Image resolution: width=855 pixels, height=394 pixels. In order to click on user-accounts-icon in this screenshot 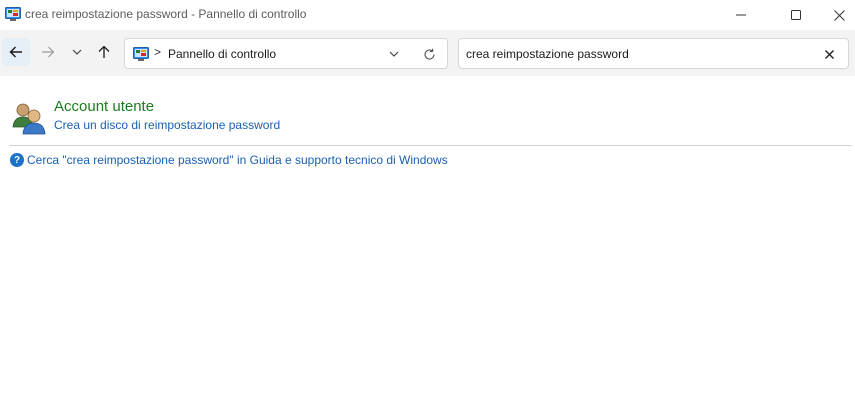, I will do `click(29, 118)`.